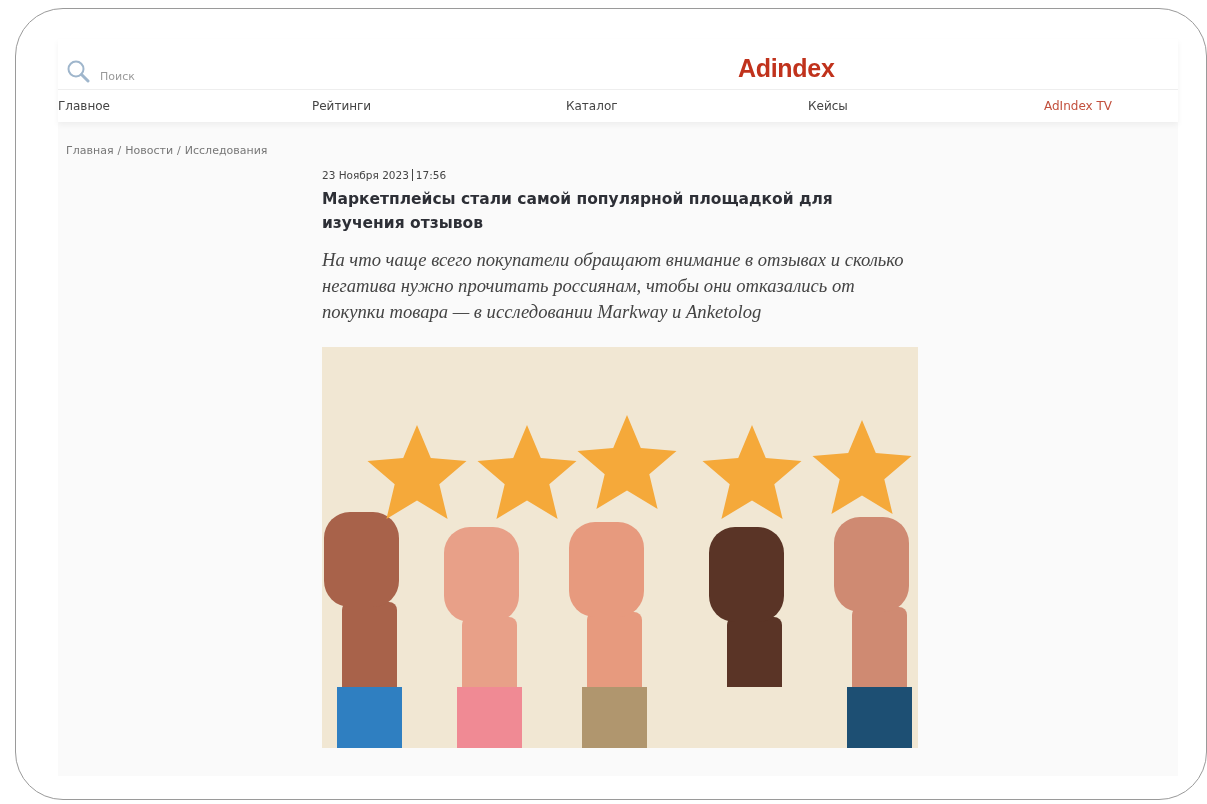  I want to click on search-icon, so click(78, 71).